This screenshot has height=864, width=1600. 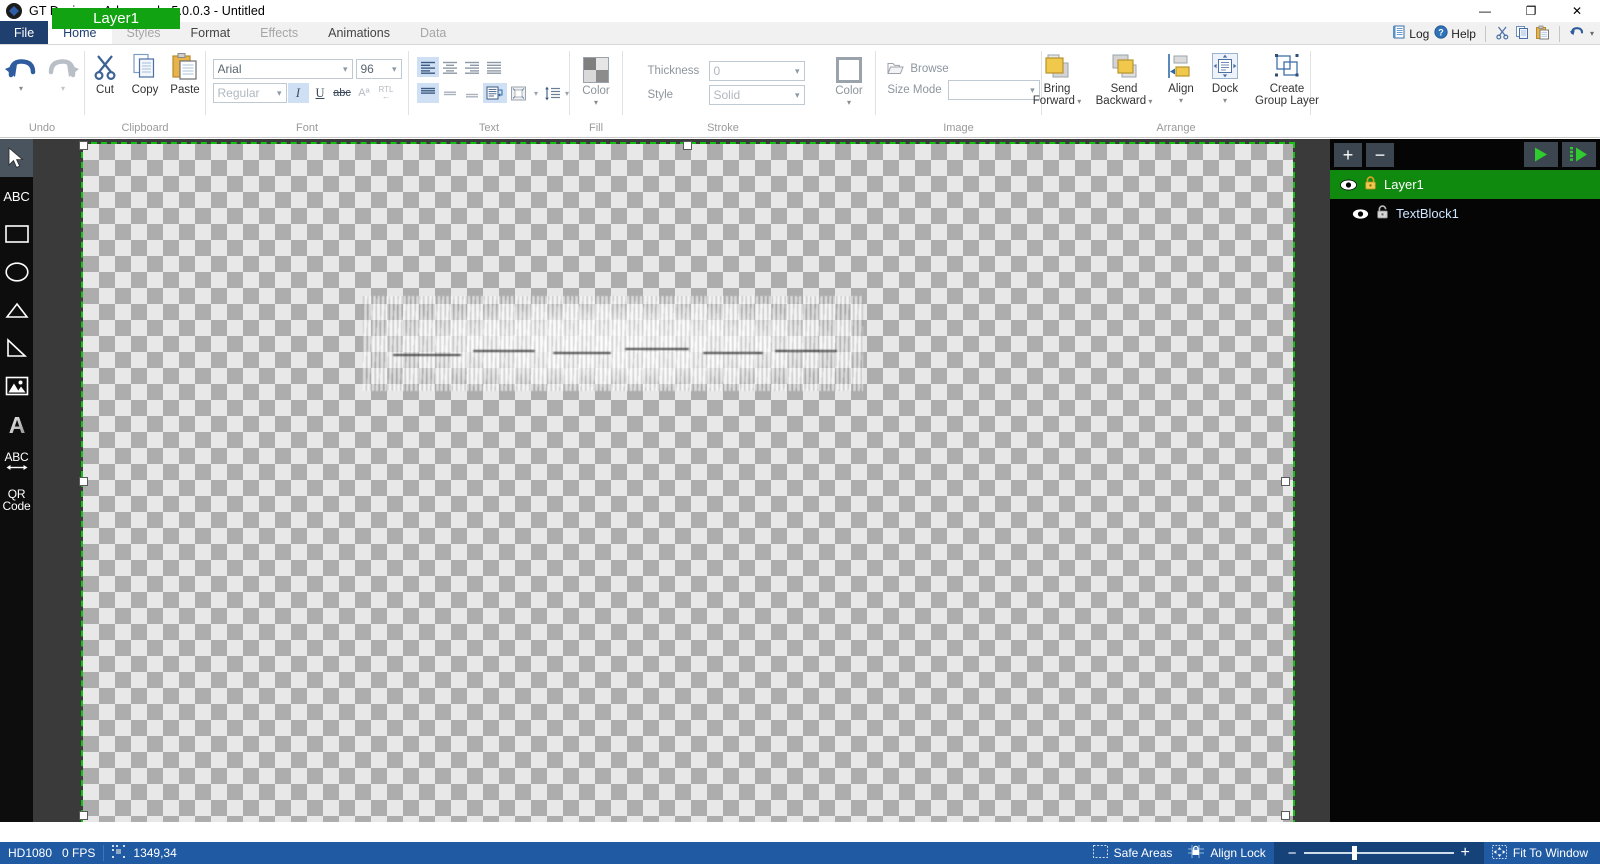 I want to click on italic-button: I, so click(x=298, y=93).